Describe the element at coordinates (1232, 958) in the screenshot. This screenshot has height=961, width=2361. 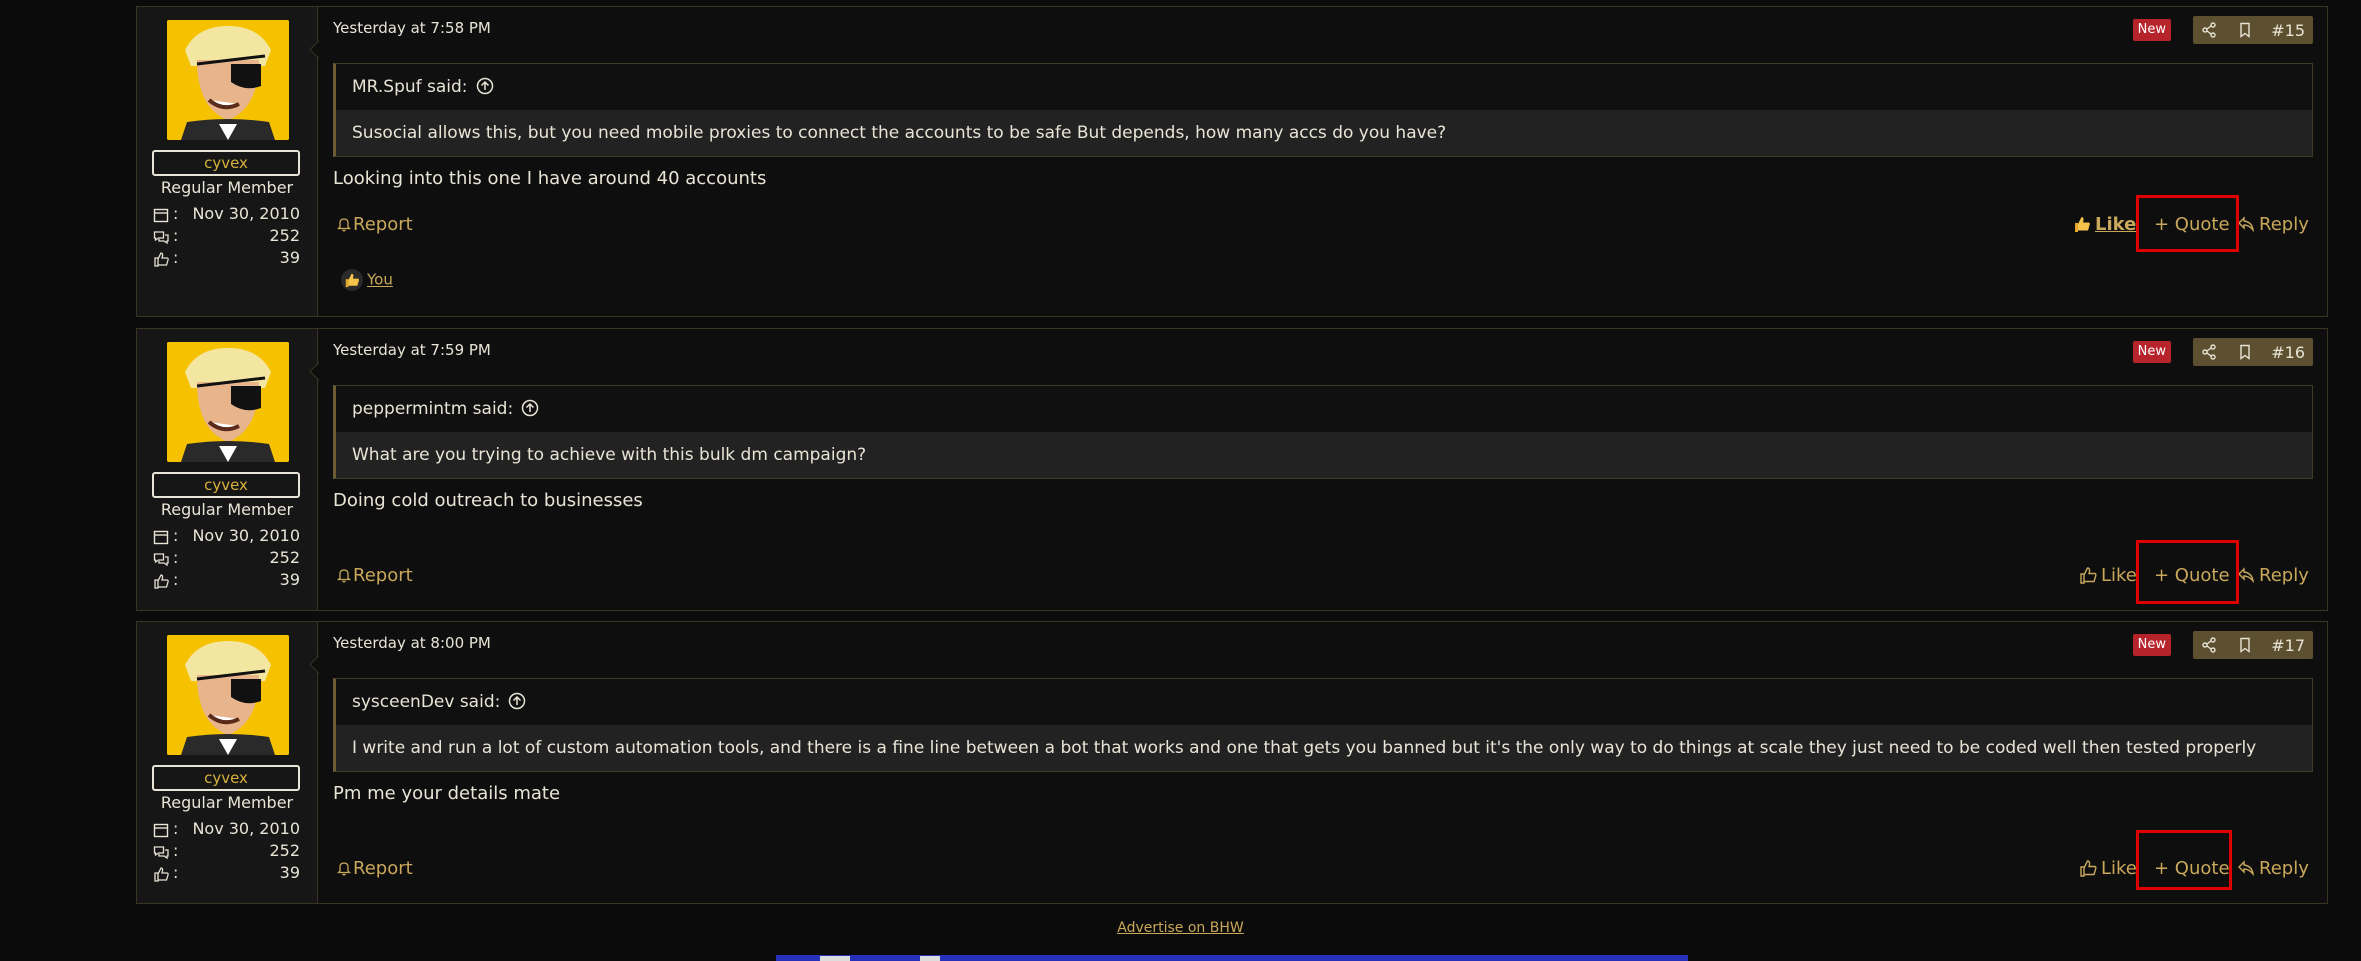
I see `ad-banner-strip` at that location.